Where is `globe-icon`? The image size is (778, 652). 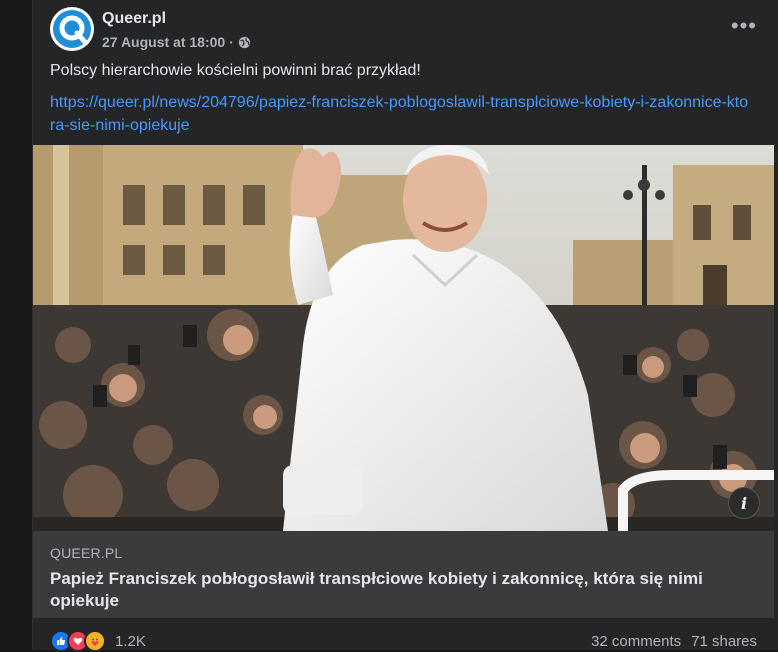
globe-icon is located at coordinates (244, 42).